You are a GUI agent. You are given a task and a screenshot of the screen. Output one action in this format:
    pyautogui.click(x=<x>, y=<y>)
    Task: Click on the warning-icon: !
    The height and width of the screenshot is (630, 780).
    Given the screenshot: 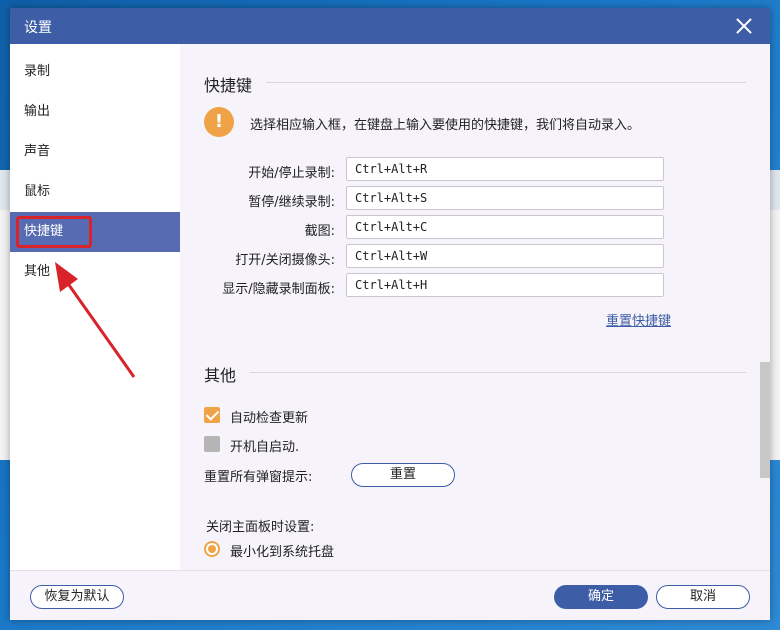 What is the action you would take?
    pyautogui.click(x=219, y=122)
    